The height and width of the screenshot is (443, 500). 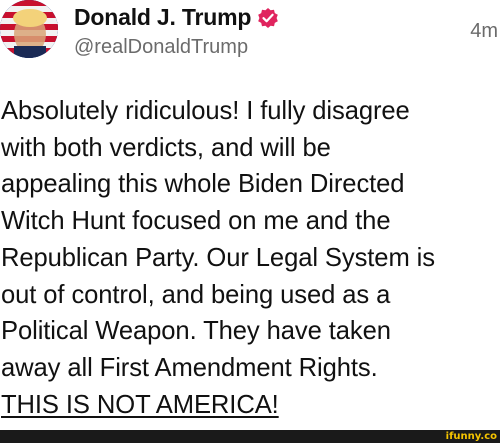 What do you see at coordinates (140, 404) in the screenshot?
I see `post-body-line-underlined: THIS IS NOT AMERICA!` at bounding box center [140, 404].